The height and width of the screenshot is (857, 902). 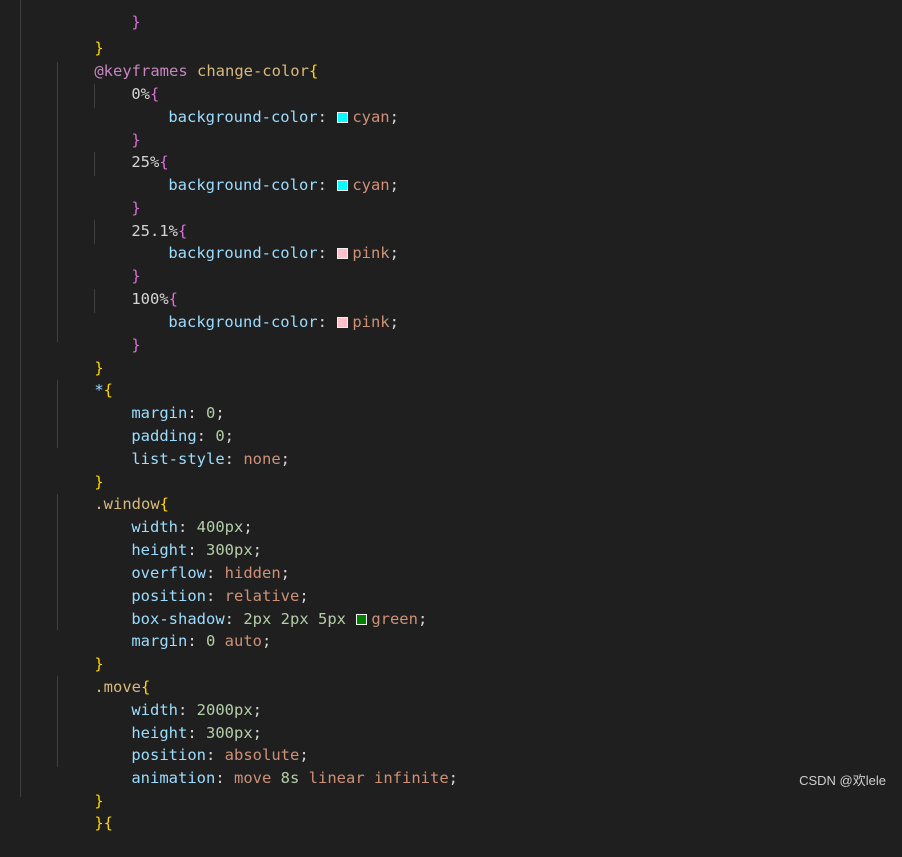 I want to click on code-line: 25%{, so click(x=84, y=149).